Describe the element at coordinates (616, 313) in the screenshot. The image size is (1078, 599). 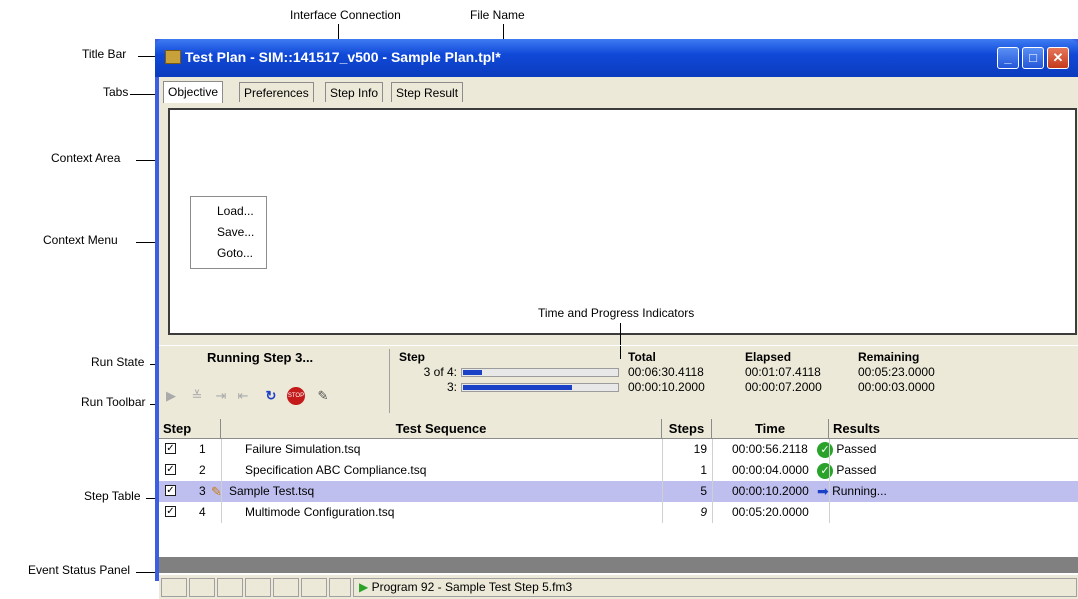
I see `callout-time-progress: Time and Progress Indicators` at that location.